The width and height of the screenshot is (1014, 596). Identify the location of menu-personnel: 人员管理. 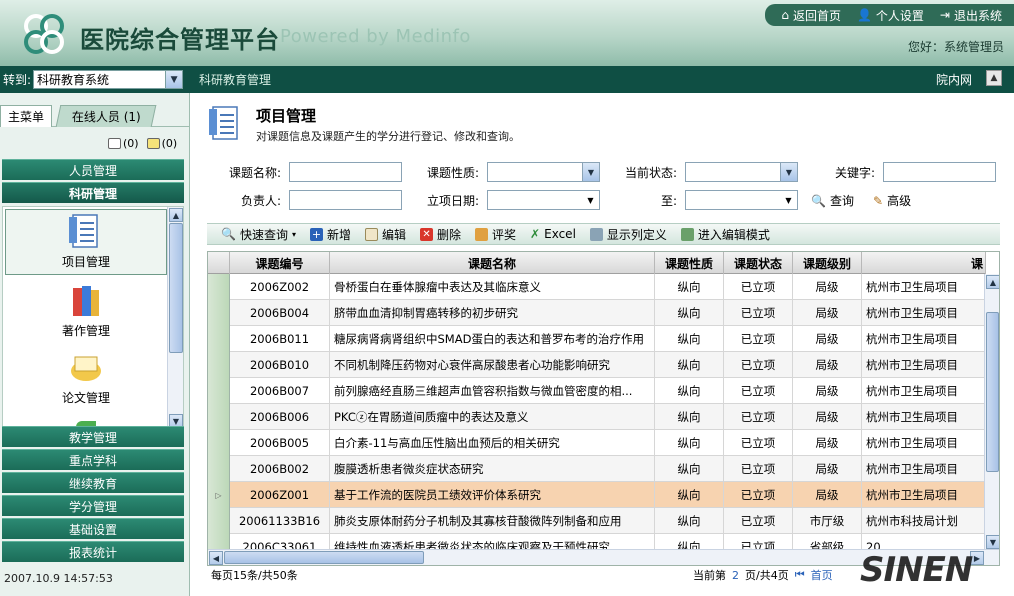
(93, 169).